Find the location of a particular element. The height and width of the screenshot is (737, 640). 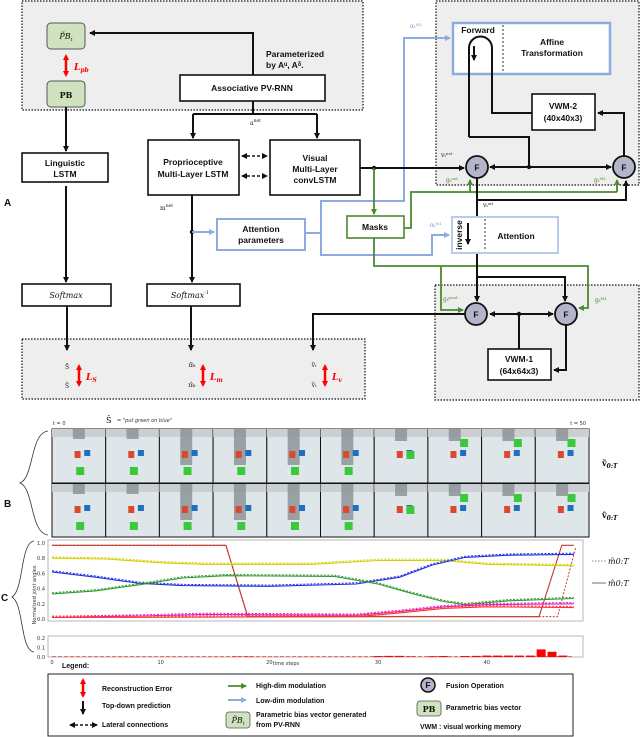

x-tick-label: 20 is located at coordinates (269, 663).